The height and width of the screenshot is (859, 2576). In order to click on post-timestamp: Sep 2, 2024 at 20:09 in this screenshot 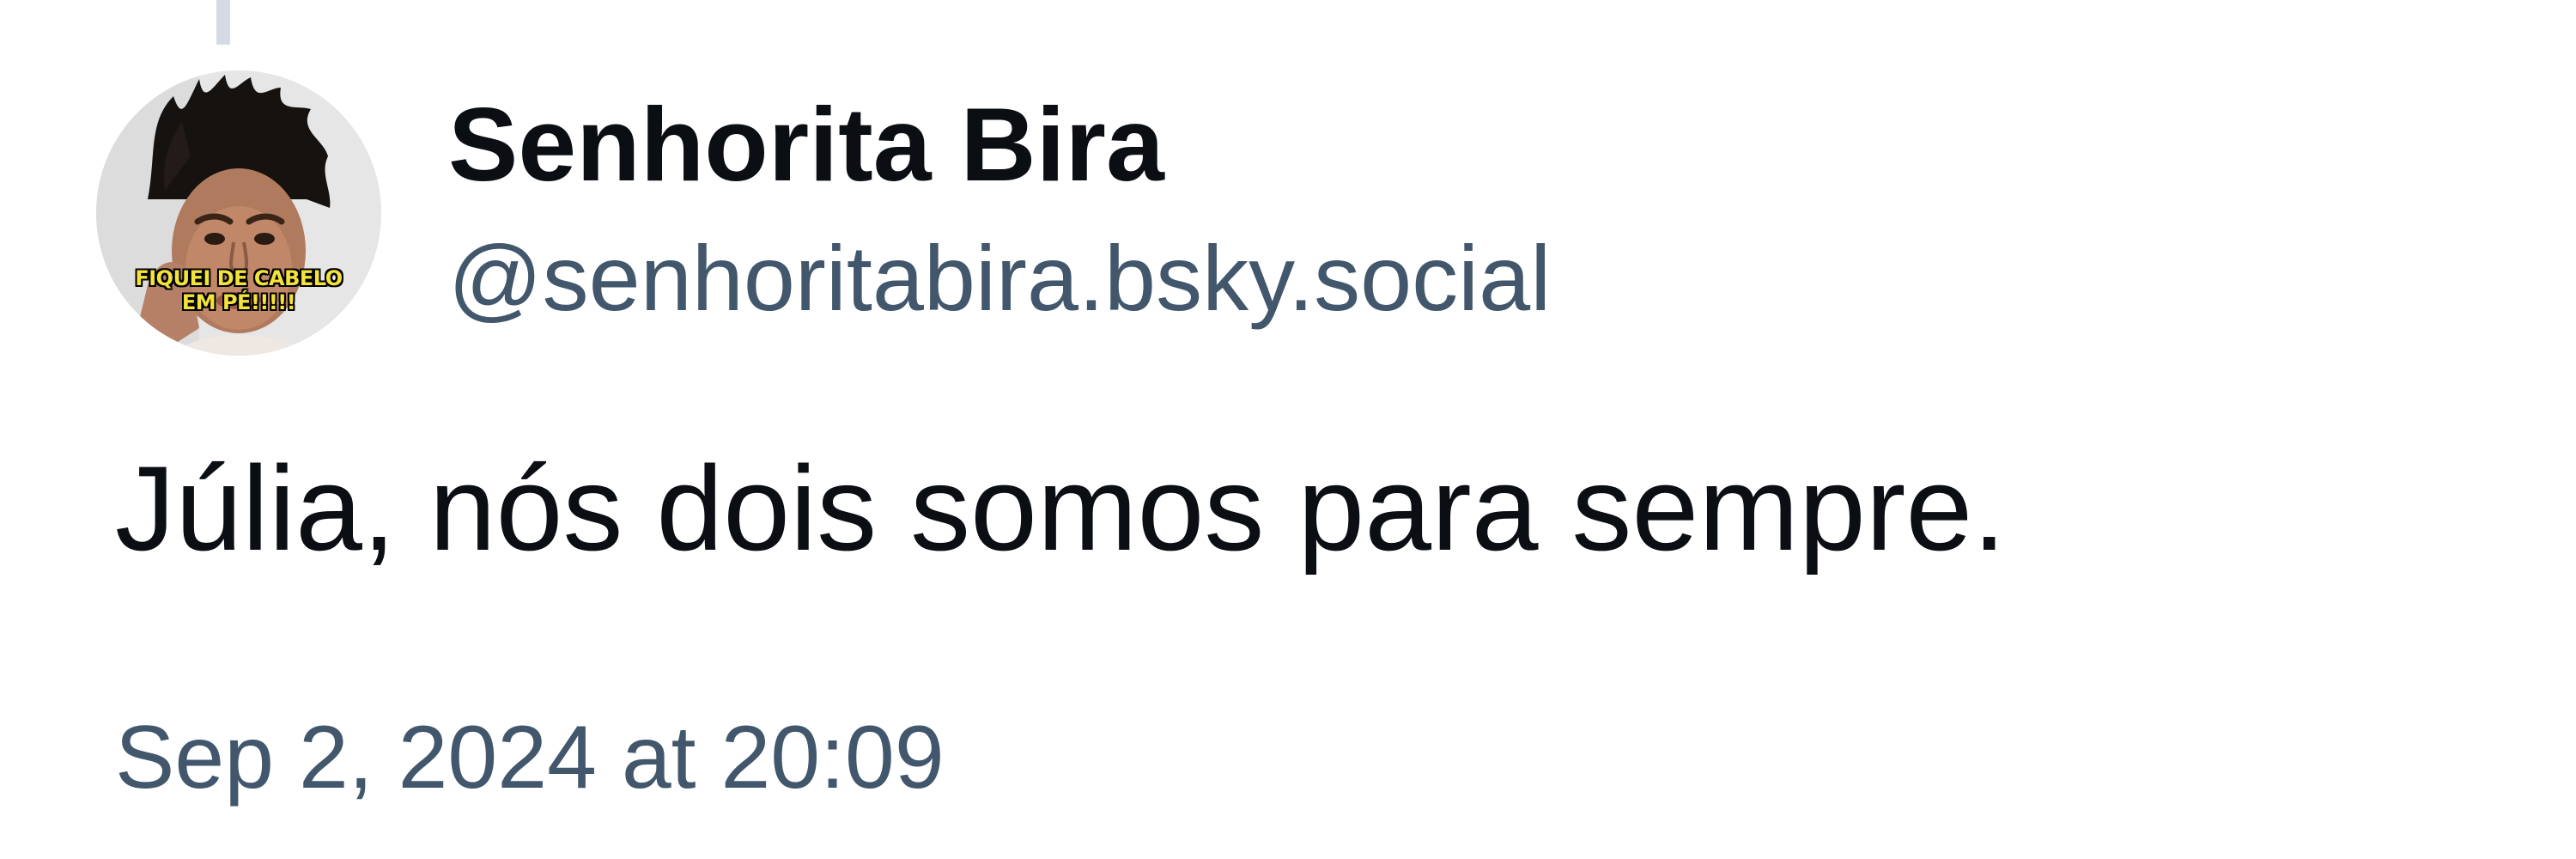, I will do `click(530, 758)`.